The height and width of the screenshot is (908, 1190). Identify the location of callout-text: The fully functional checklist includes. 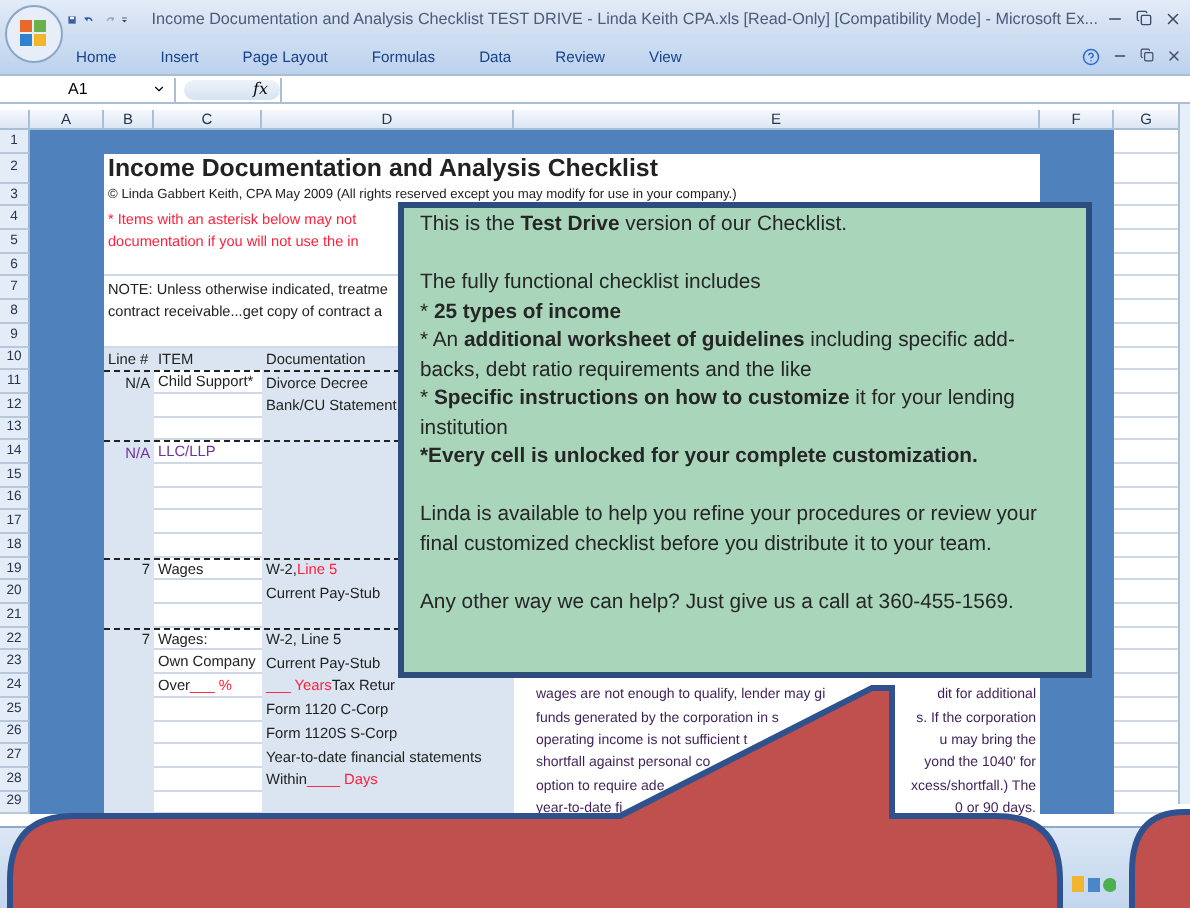
(591, 284).